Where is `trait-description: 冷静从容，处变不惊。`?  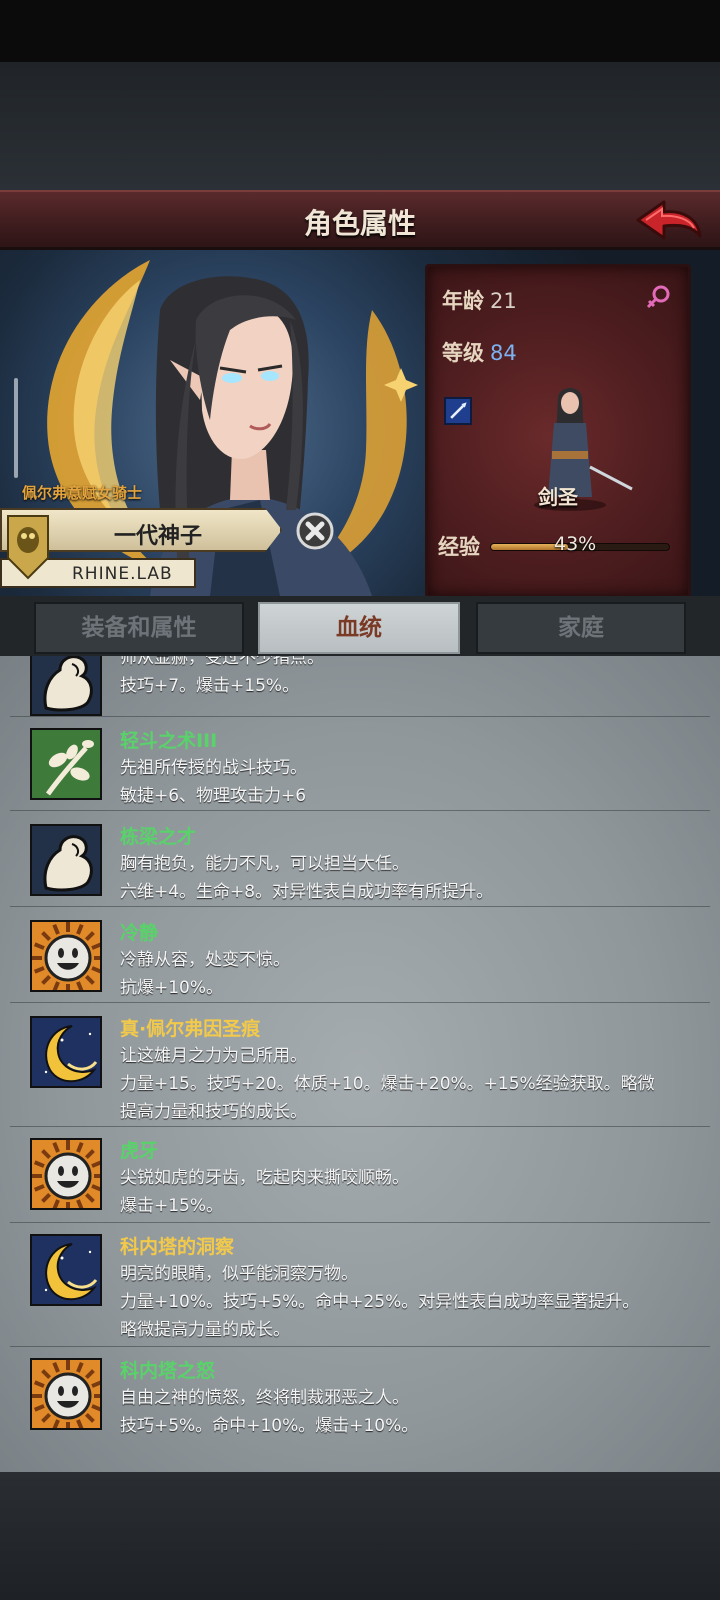
trait-description: 冷静从容，处变不惊。 is located at coordinates (205, 960).